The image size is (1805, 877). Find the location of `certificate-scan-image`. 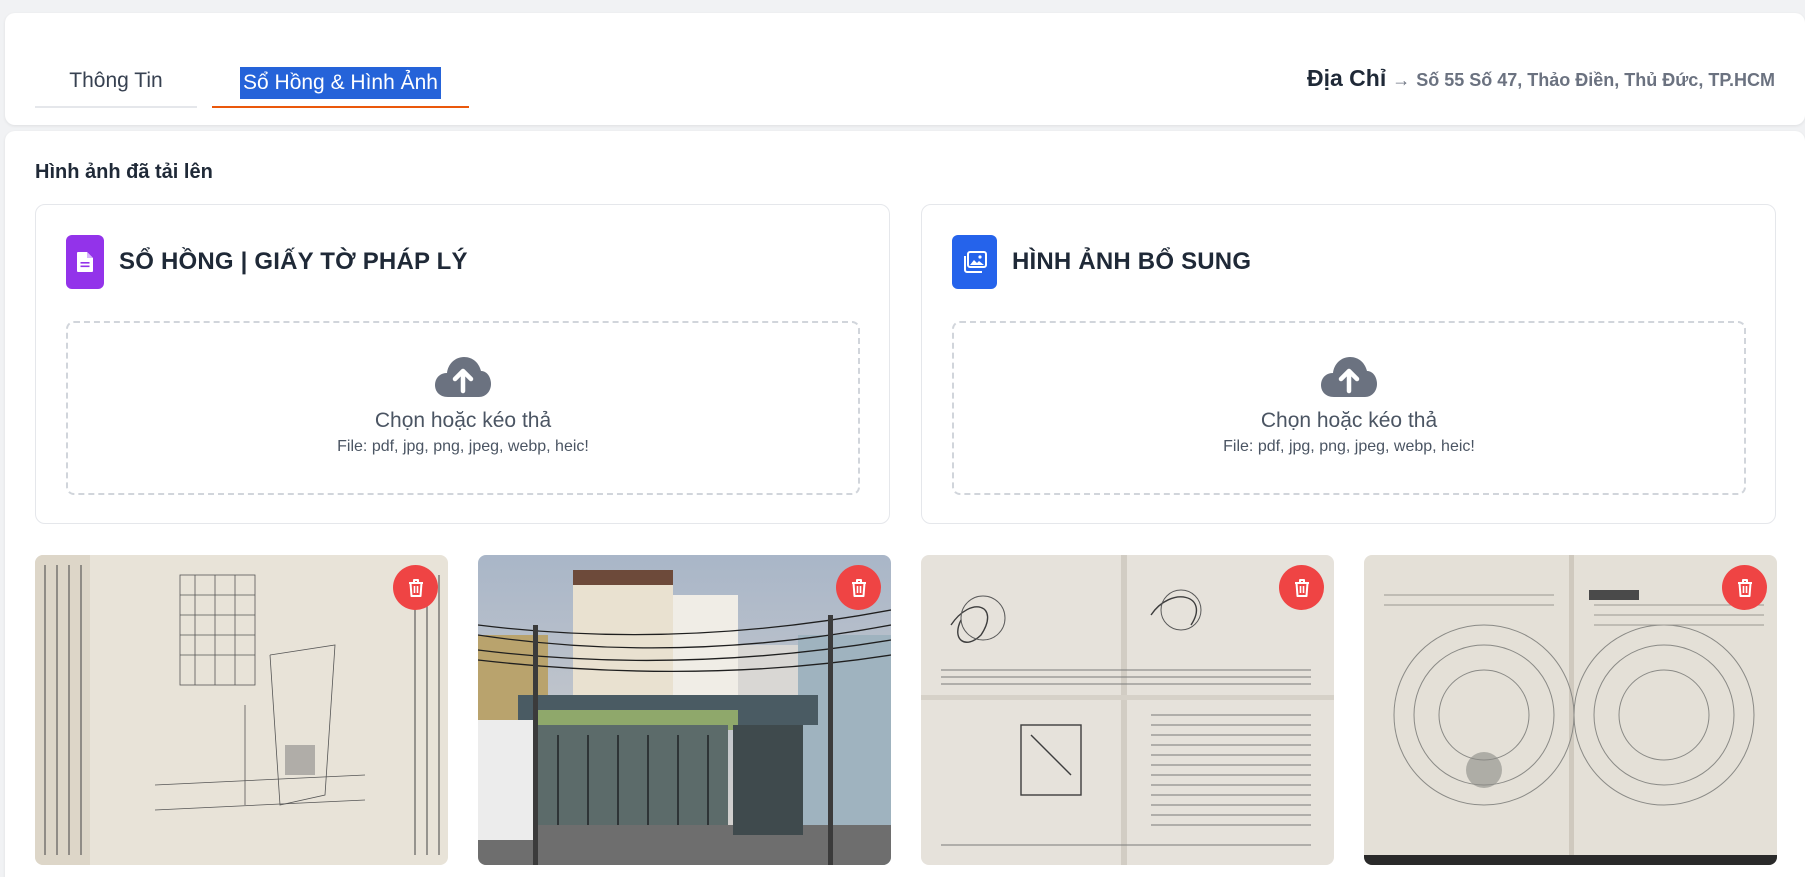

certificate-scan-image is located at coordinates (1127, 710).